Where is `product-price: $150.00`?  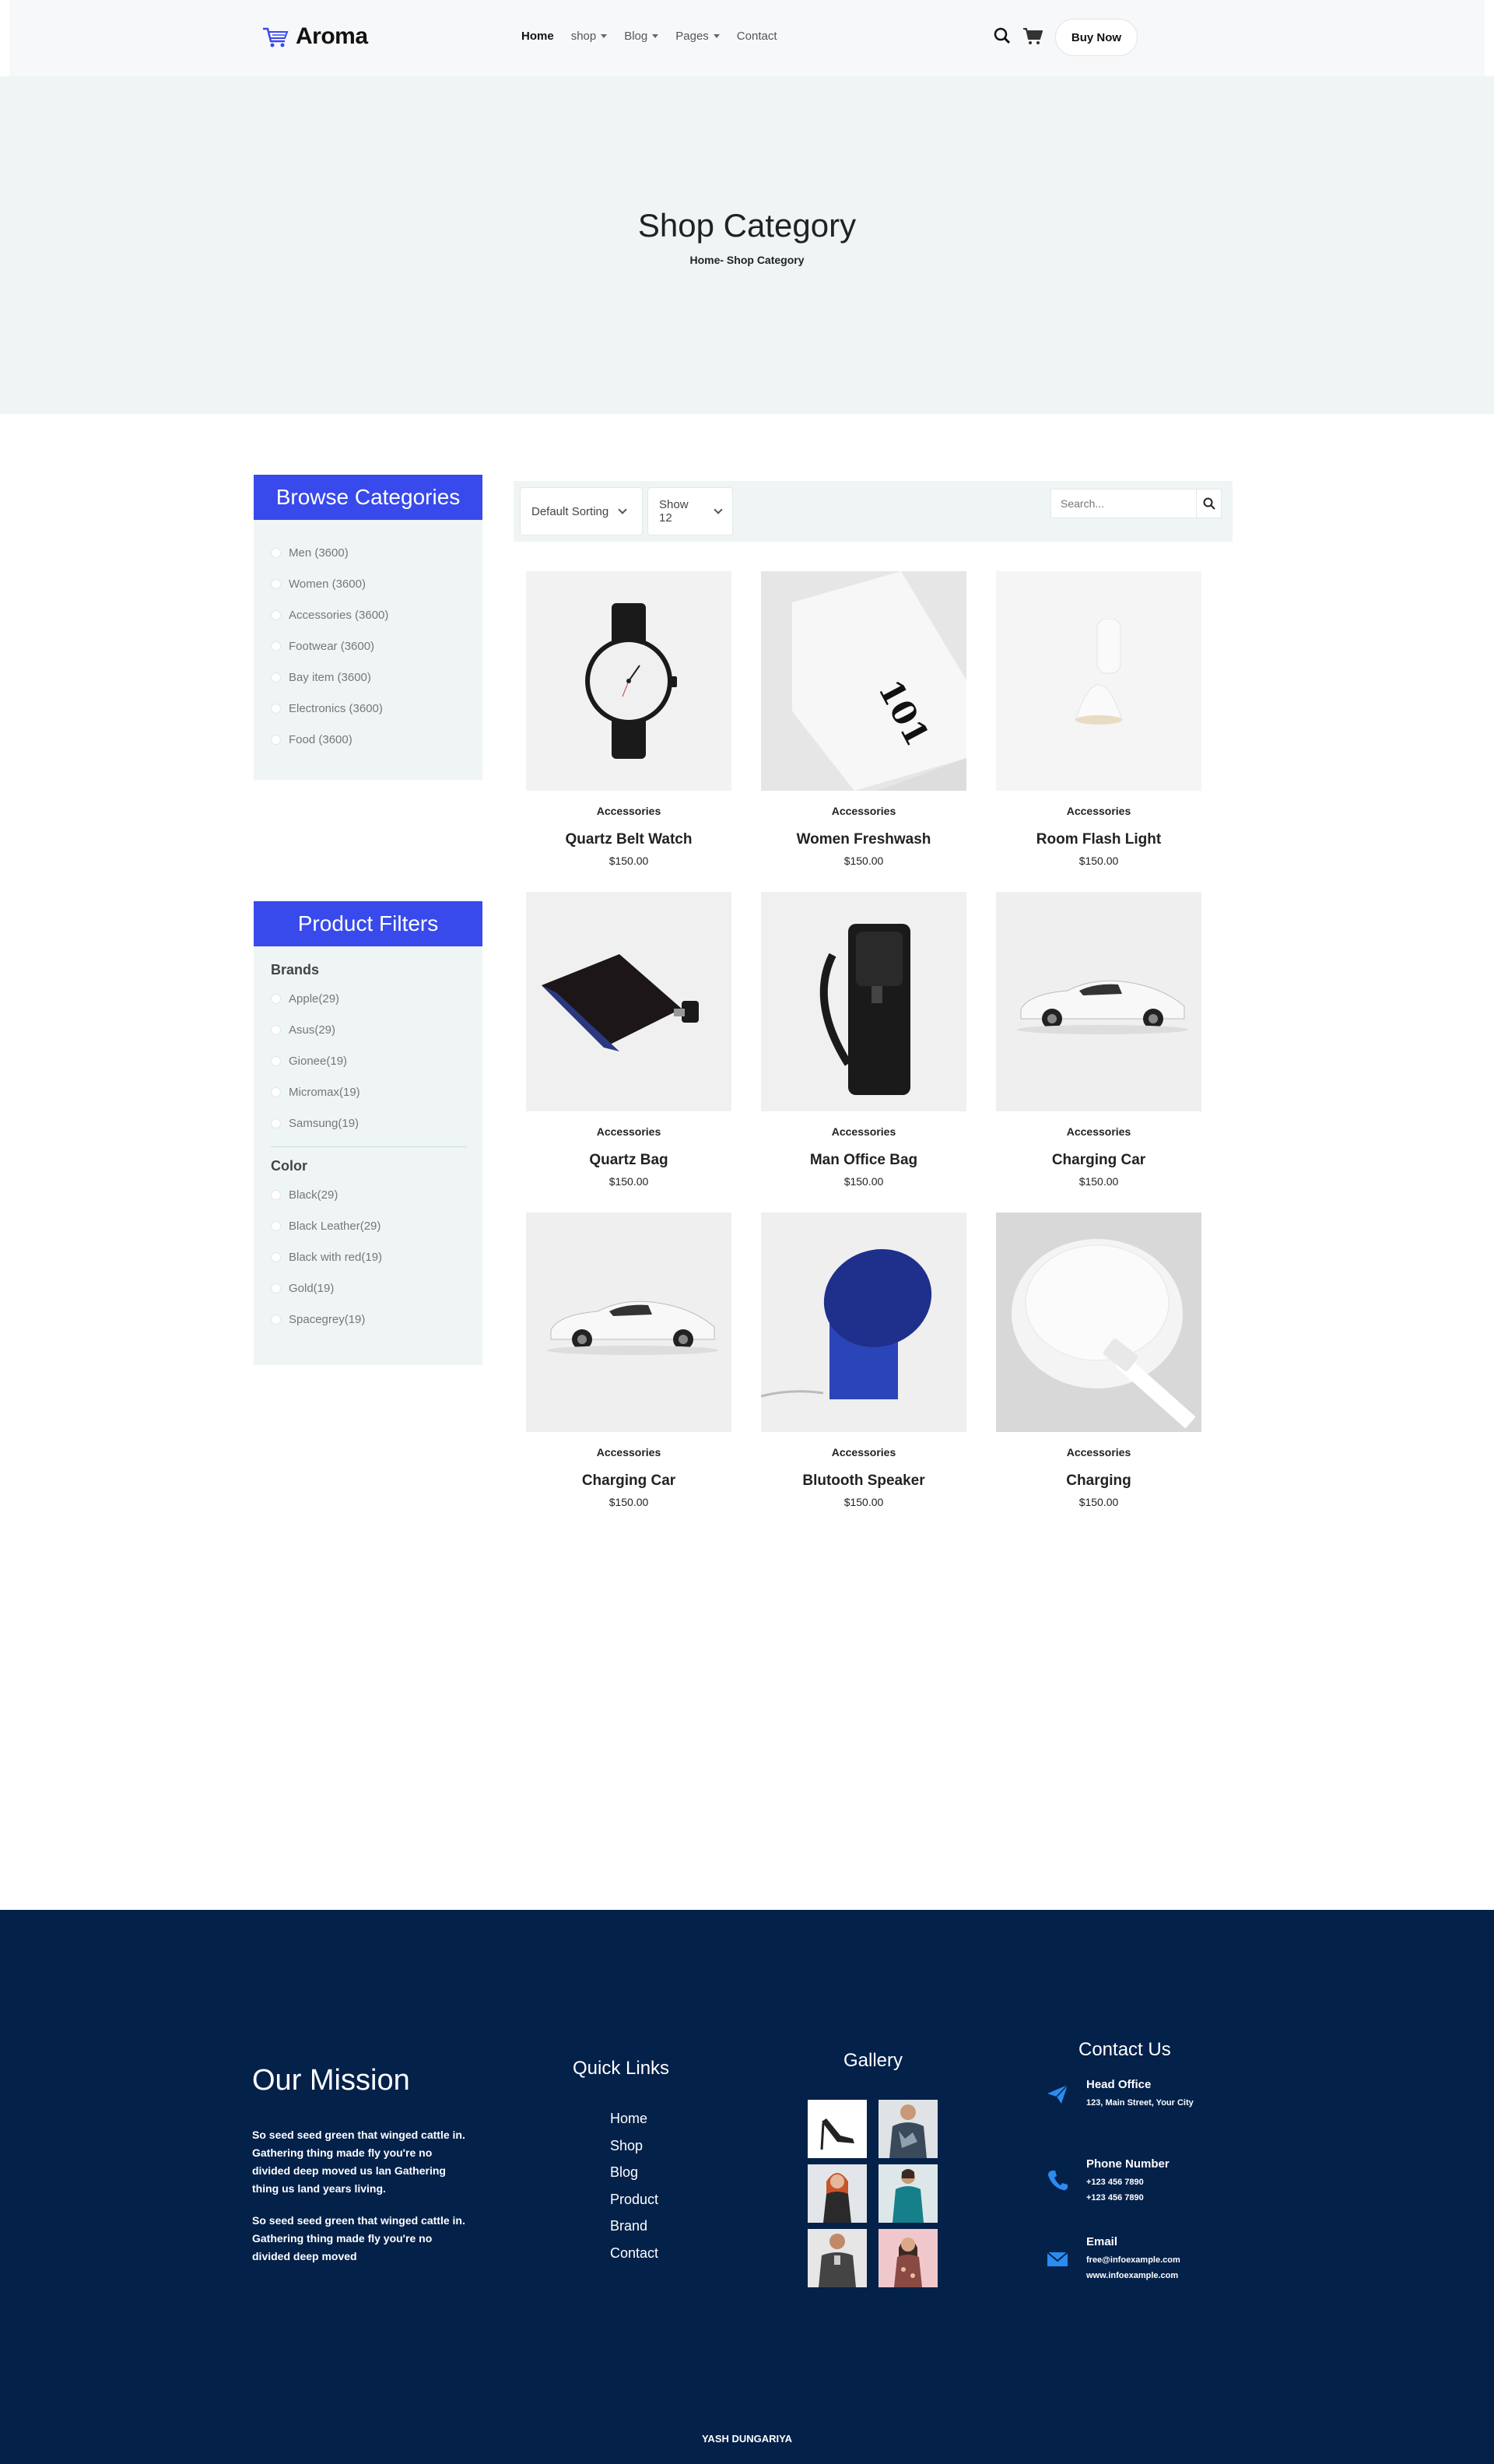 product-price: $150.00 is located at coordinates (1098, 1181).